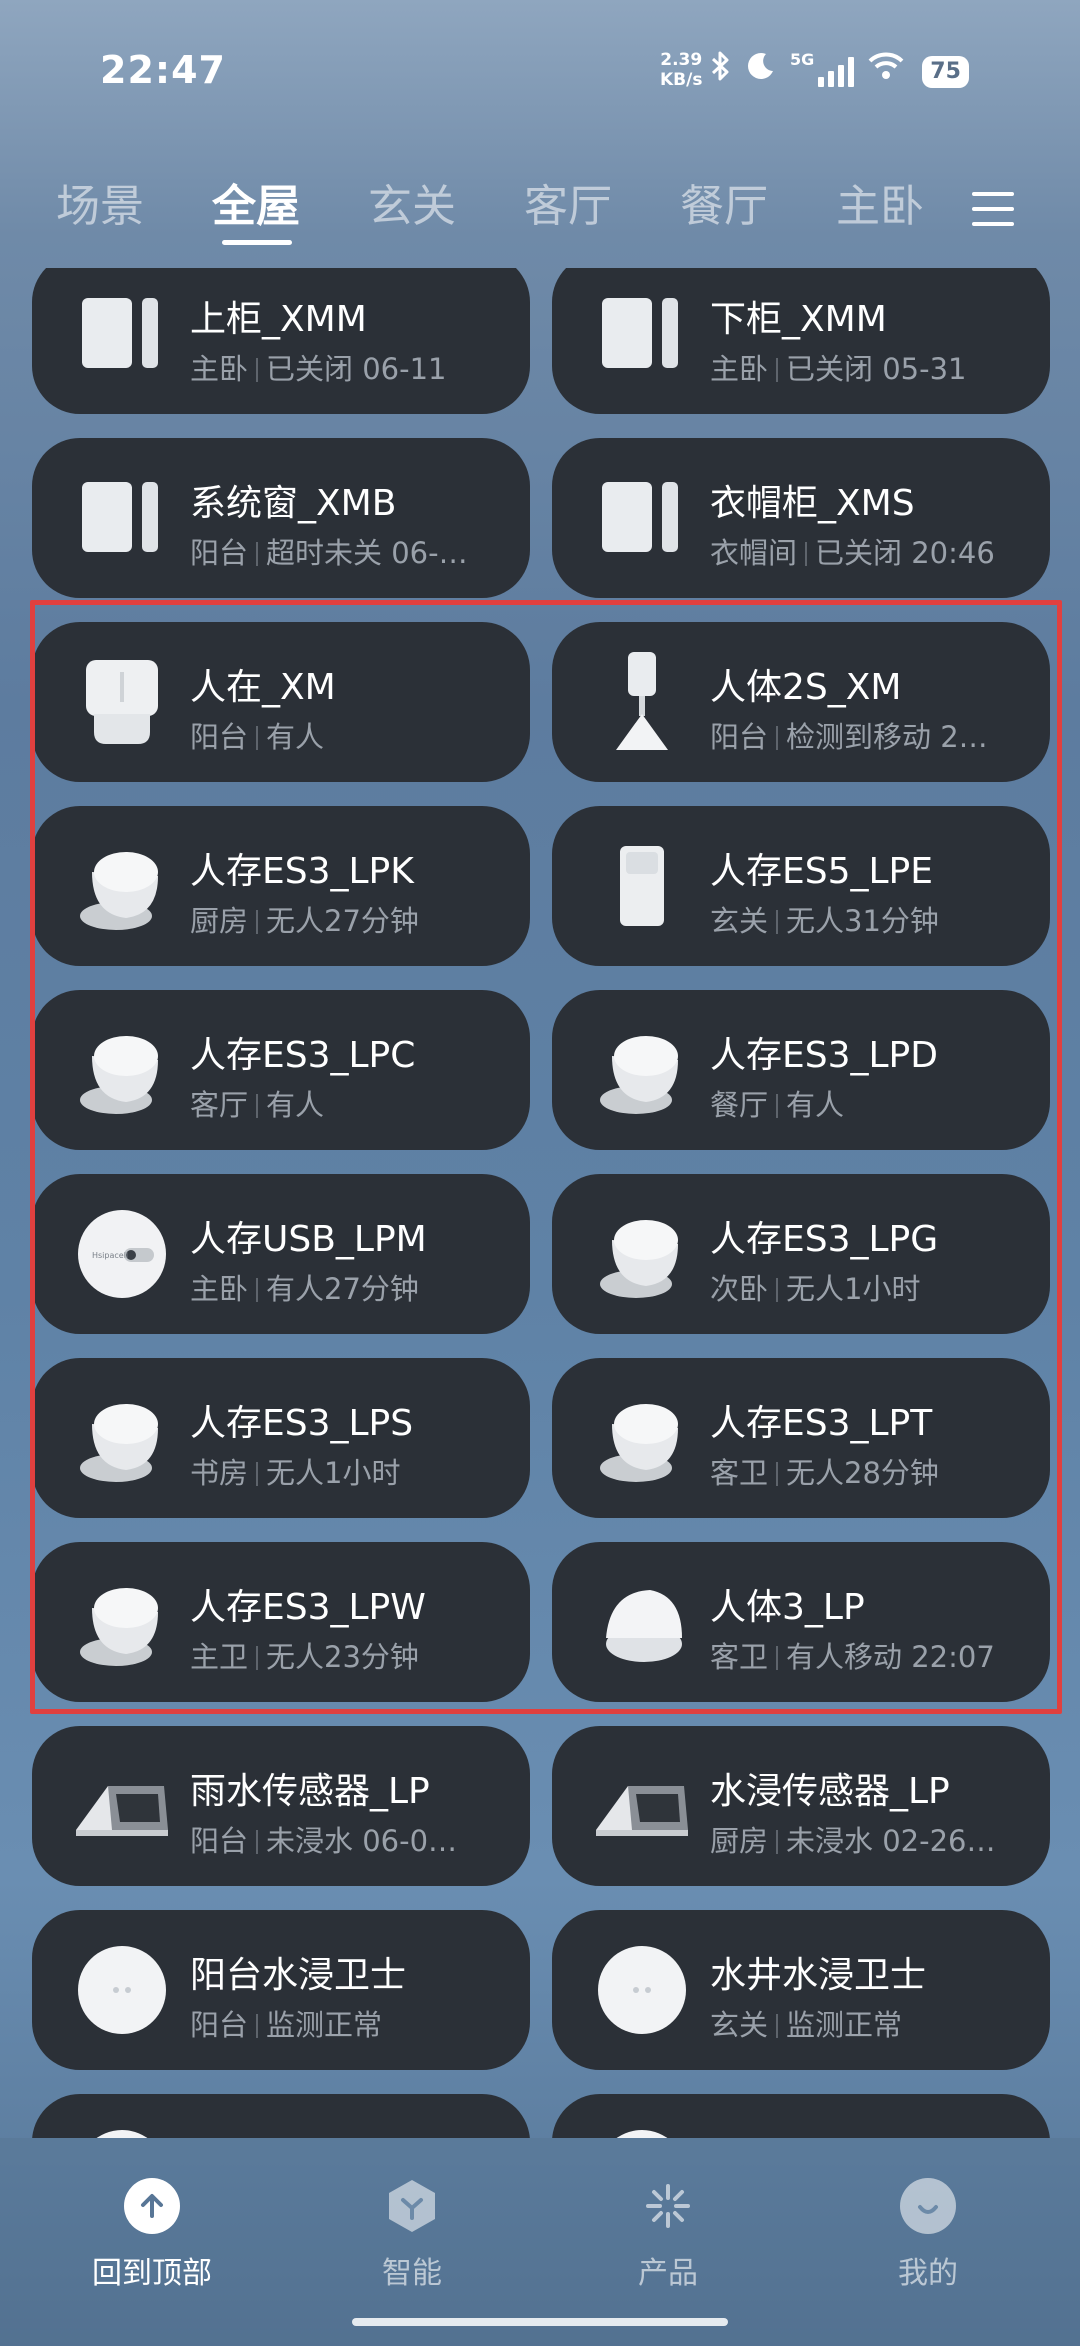 The height and width of the screenshot is (2346, 1080). I want to click on device-status-line: 客卫 有人移动 22:07, so click(870, 1655).